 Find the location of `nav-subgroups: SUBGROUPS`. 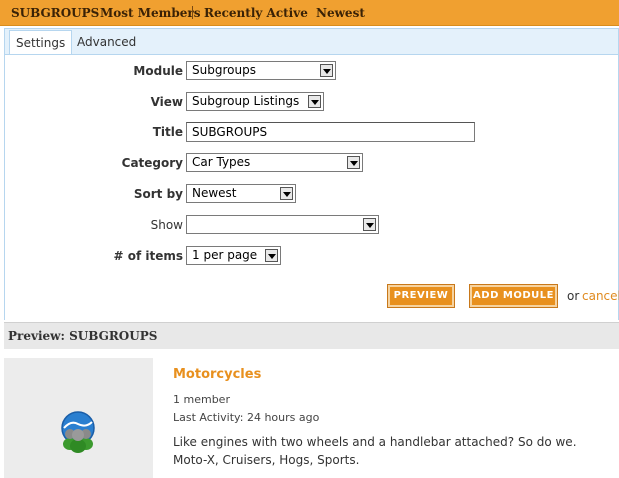

nav-subgroups: SUBGROUPS is located at coordinates (55, 13).